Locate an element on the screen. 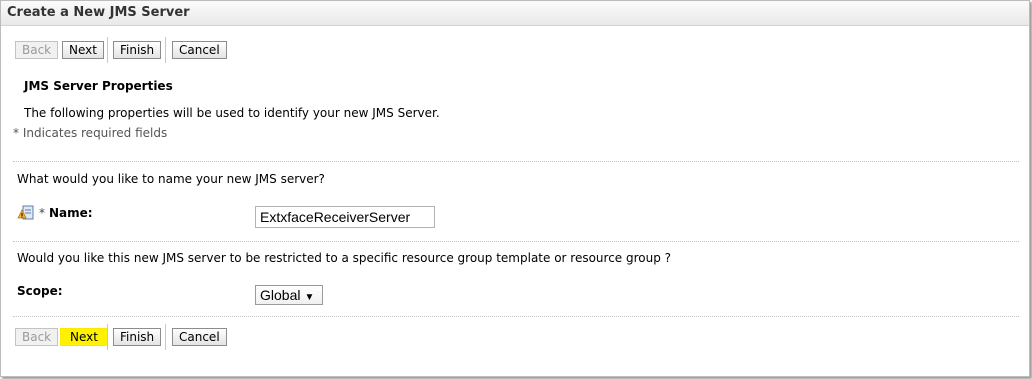  cancel-button-top: Cancel is located at coordinates (199, 50).